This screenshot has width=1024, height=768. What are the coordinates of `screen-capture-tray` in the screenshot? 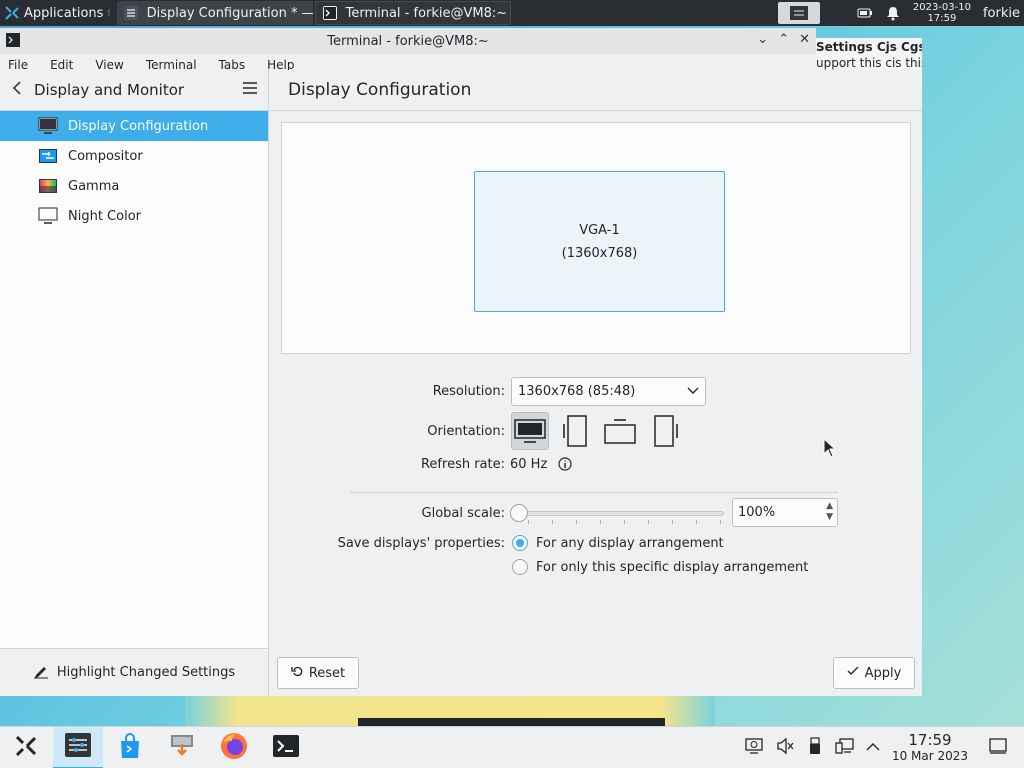 It's located at (754, 747).